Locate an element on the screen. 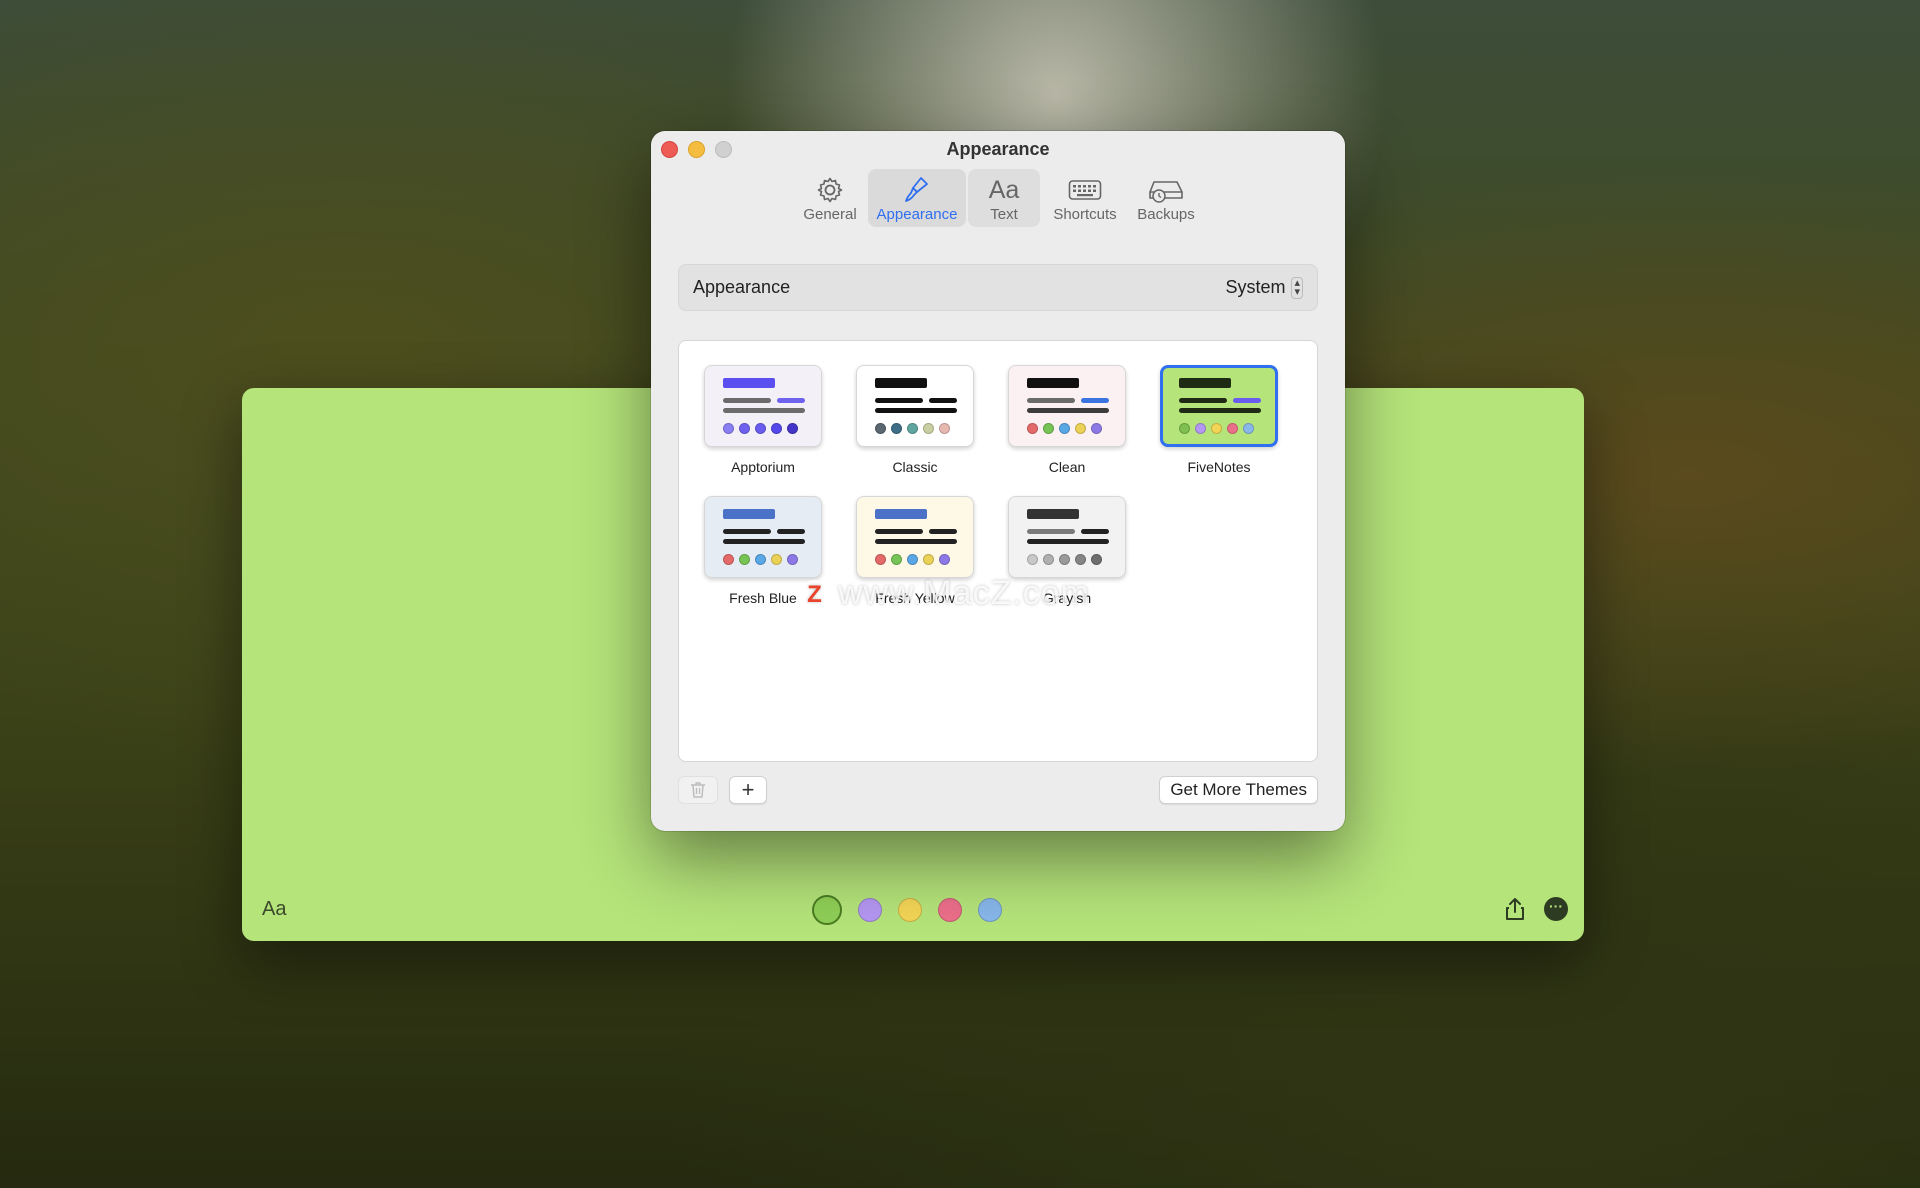 The height and width of the screenshot is (1188, 1920). keyboard-icon is located at coordinates (1085, 190).